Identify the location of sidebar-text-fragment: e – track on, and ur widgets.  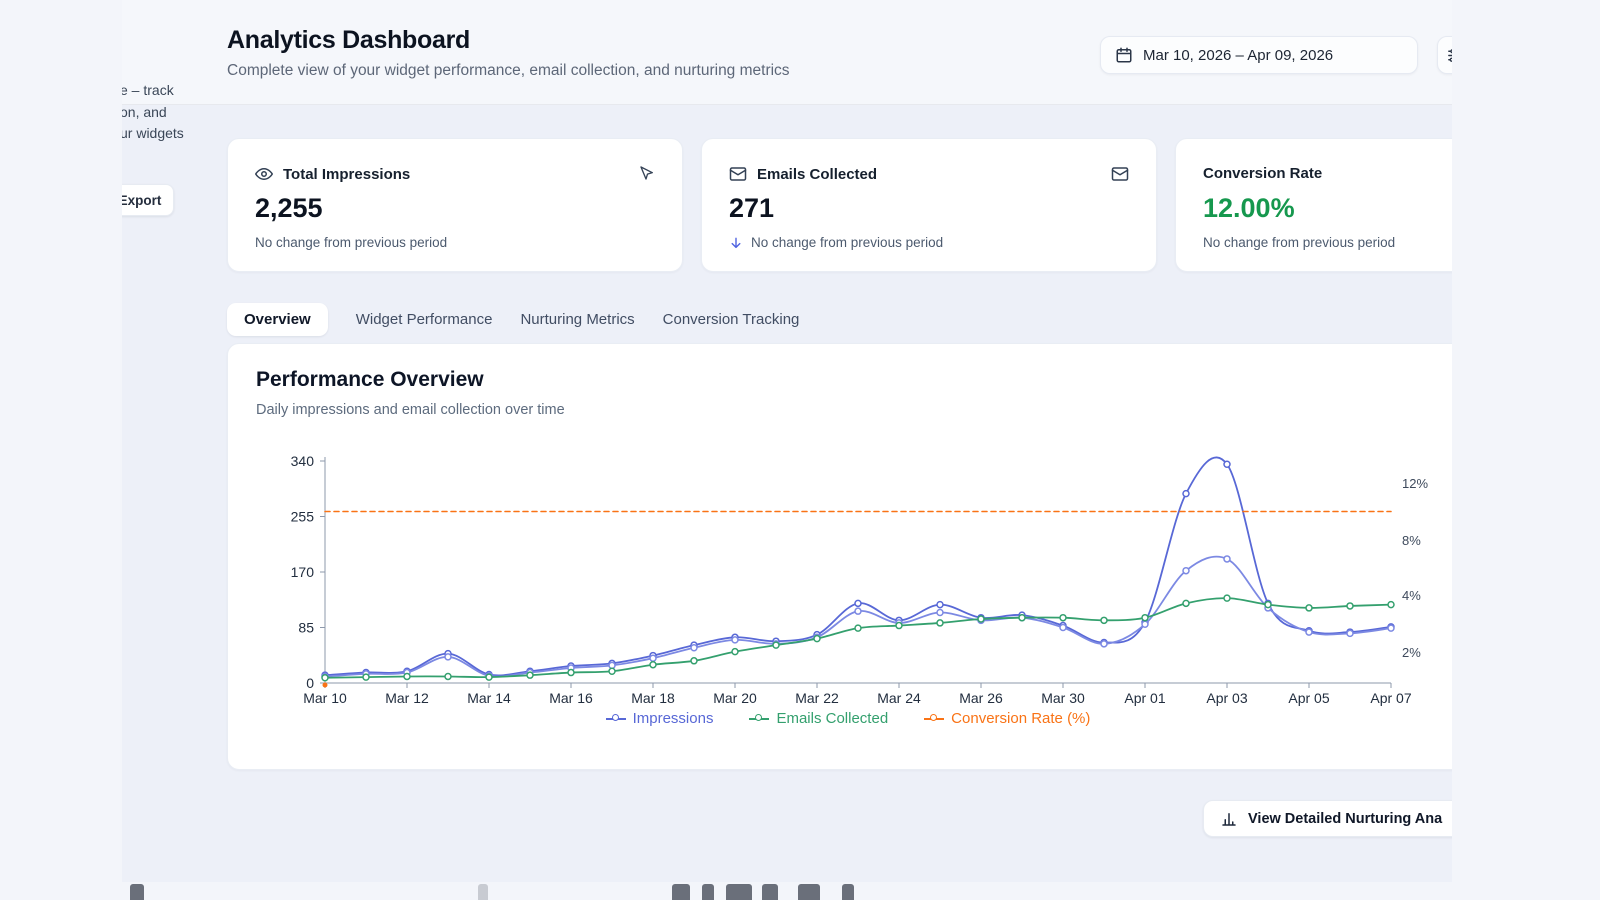
(153, 112).